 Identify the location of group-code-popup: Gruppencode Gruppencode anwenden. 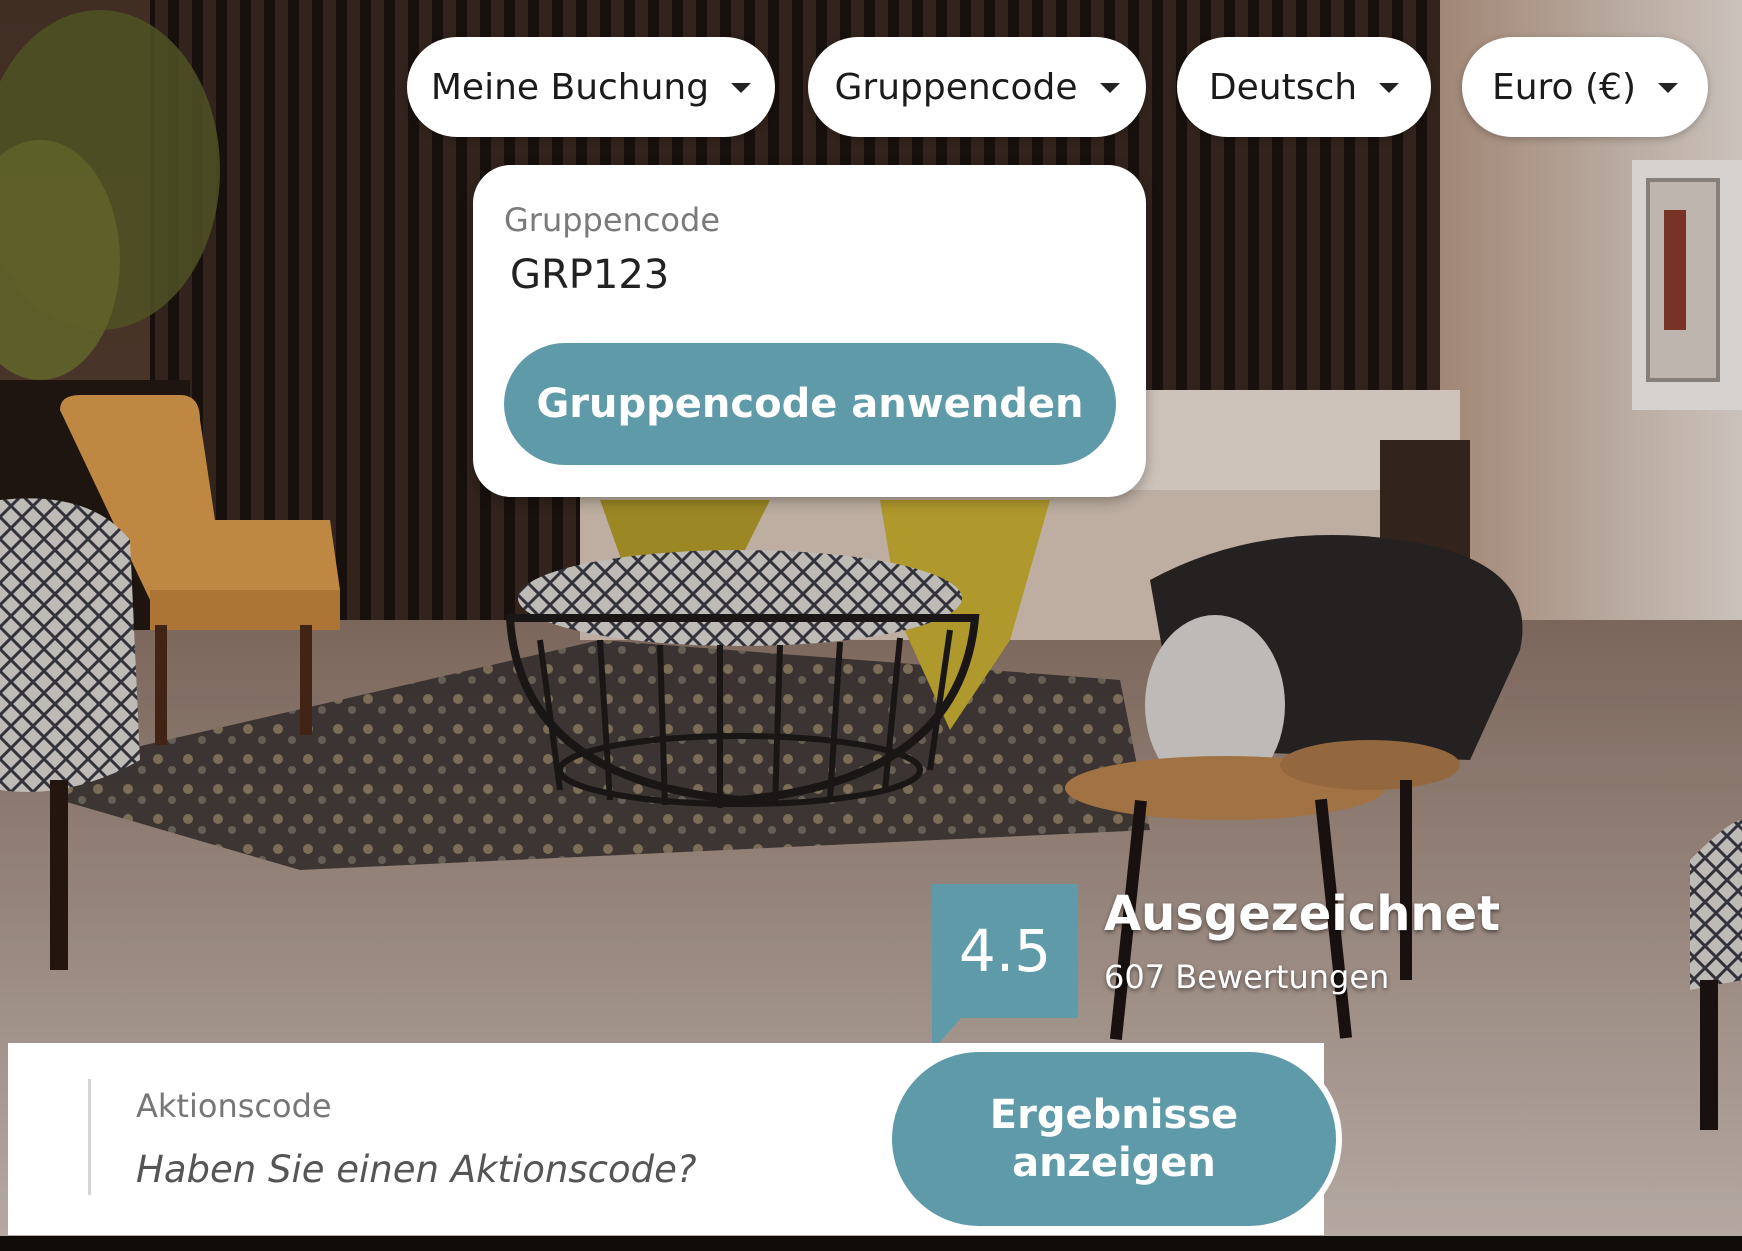
(809, 331).